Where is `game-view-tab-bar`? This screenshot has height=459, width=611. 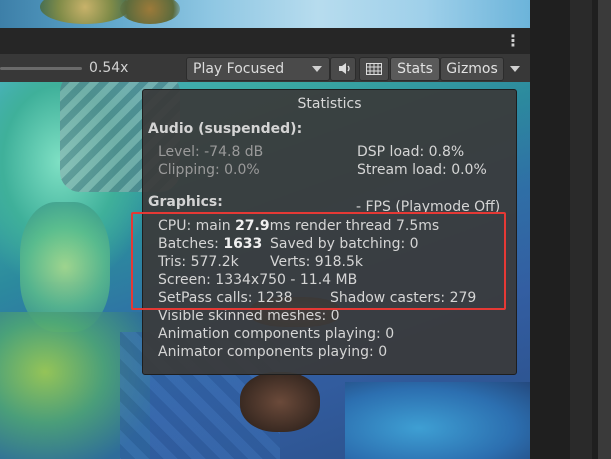 game-view-tab-bar is located at coordinates (265, 41).